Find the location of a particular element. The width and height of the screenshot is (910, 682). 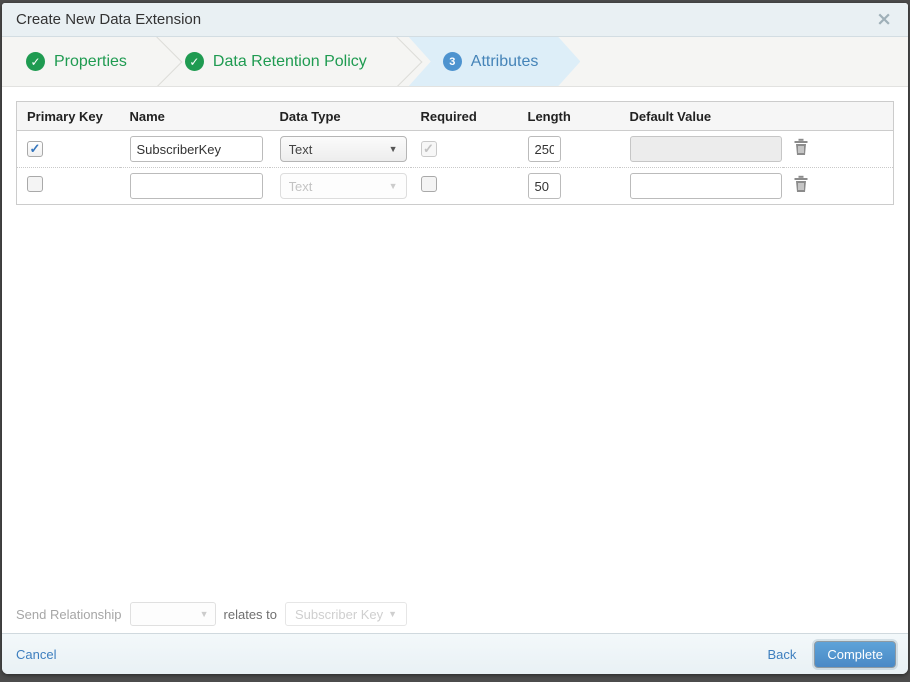

subscriber-key-select: Subscriber Key ▼ is located at coordinates (346, 614).